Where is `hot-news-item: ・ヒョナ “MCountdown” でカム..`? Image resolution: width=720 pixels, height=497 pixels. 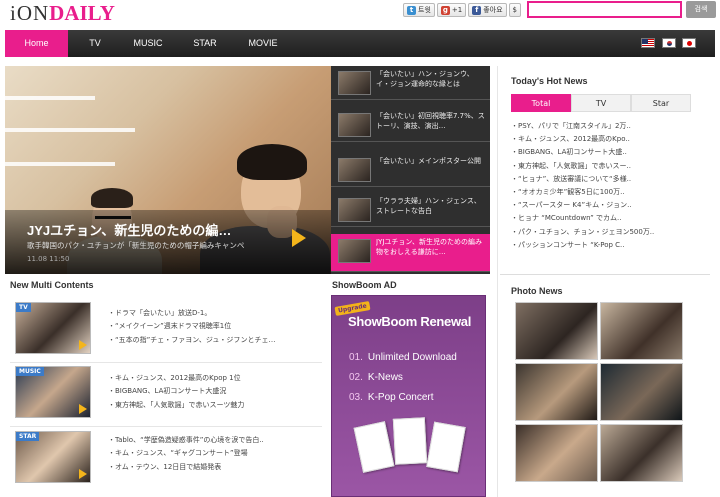
hot-news-item: ・ヒョナ “MCountdown” でカム.. is located at coordinates (602, 218).